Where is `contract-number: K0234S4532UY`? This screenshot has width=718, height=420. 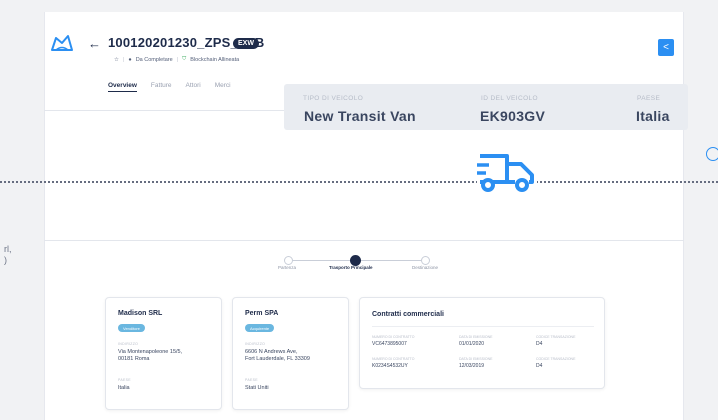
contract-number: K0234S4532UY is located at coordinates (390, 366).